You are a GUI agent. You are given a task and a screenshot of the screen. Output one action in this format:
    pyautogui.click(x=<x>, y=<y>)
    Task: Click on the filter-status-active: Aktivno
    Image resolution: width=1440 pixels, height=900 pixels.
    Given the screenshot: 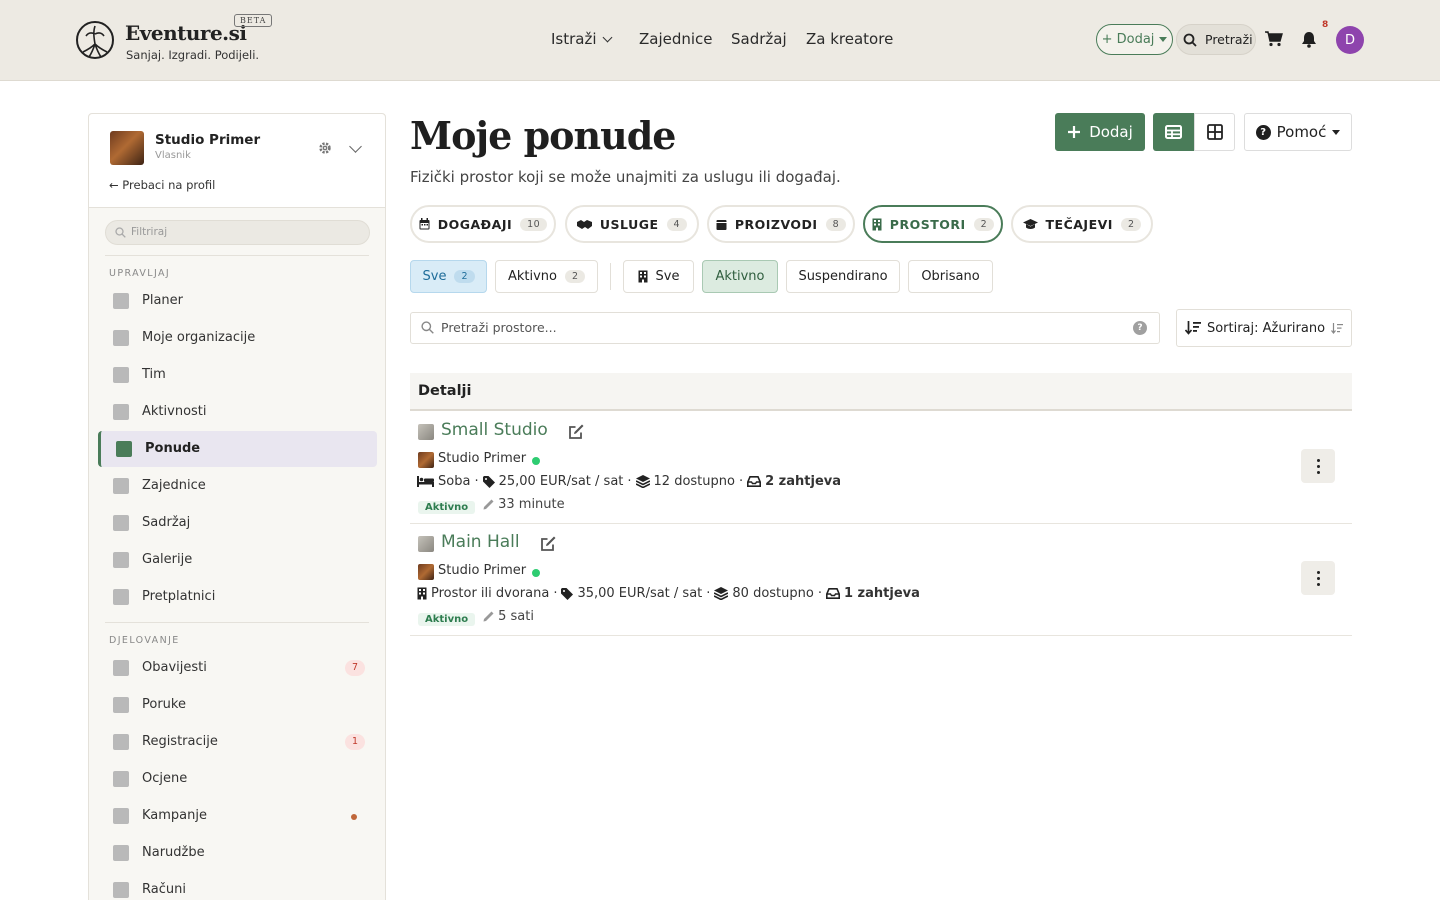 What is the action you would take?
    pyautogui.click(x=740, y=276)
    